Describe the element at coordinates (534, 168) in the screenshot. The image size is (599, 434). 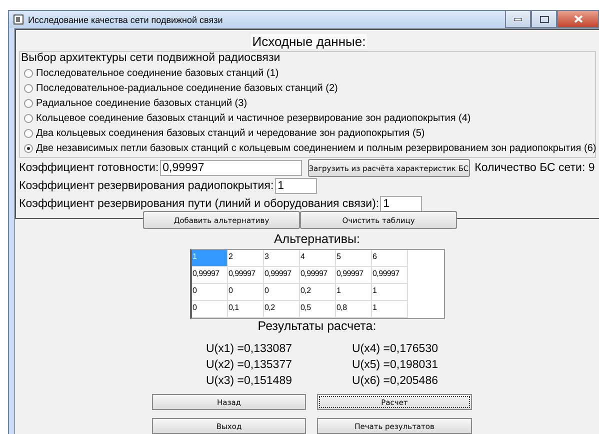
I see `station-count-label: Количество БС сети: 9` at that location.